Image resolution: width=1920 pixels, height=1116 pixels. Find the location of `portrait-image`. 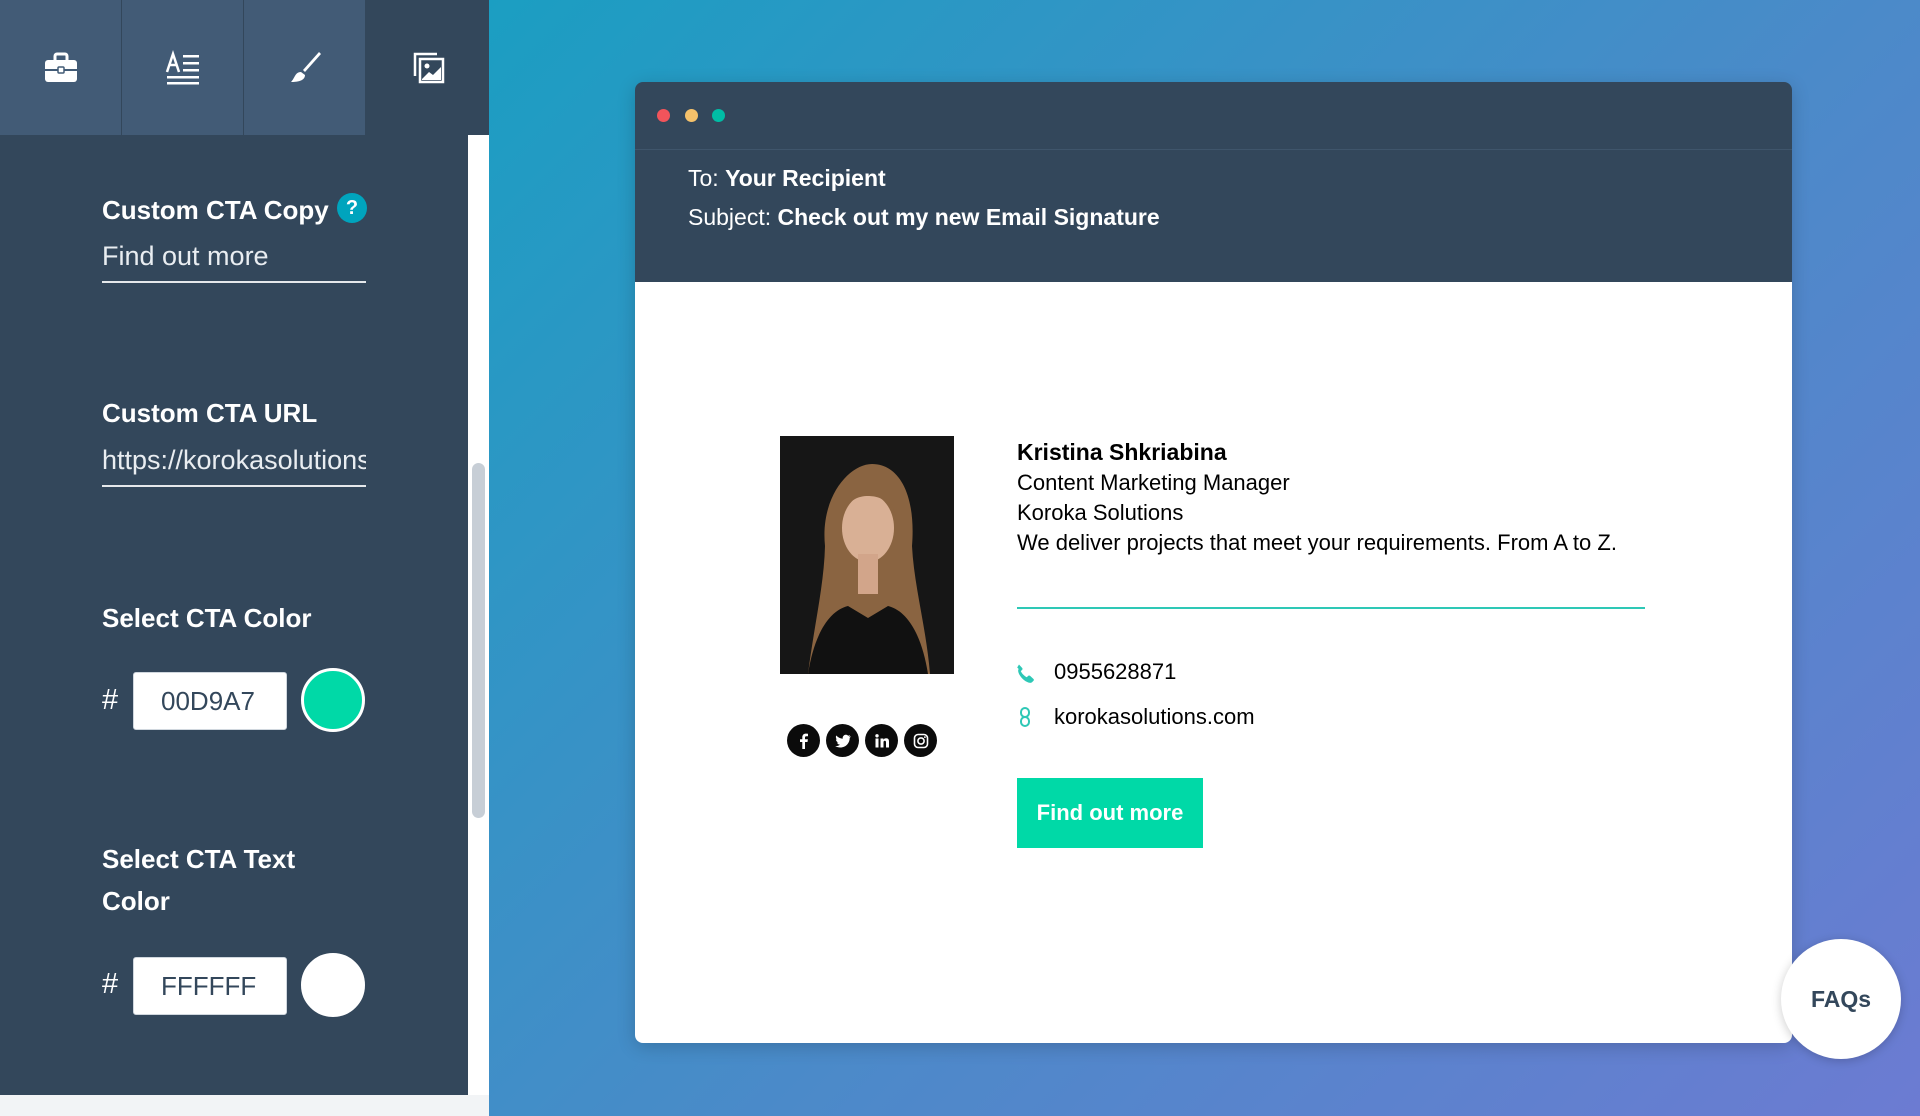

portrait-image is located at coordinates (867, 555).